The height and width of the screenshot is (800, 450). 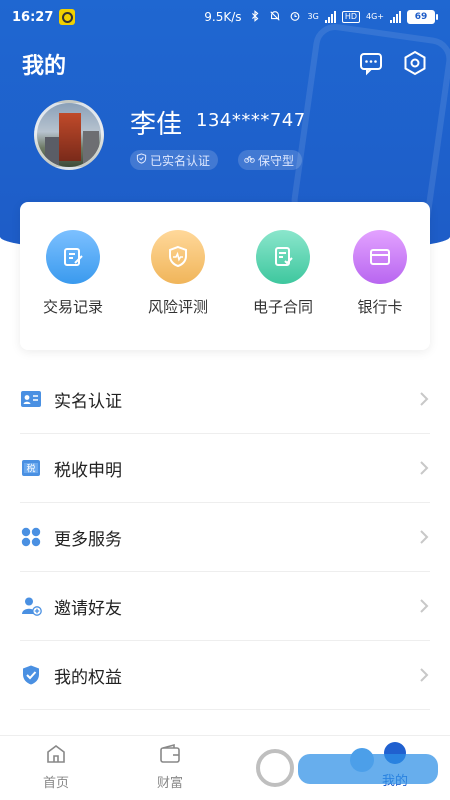 I want to click on tab-wealth: 财富, so click(x=170, y=766).